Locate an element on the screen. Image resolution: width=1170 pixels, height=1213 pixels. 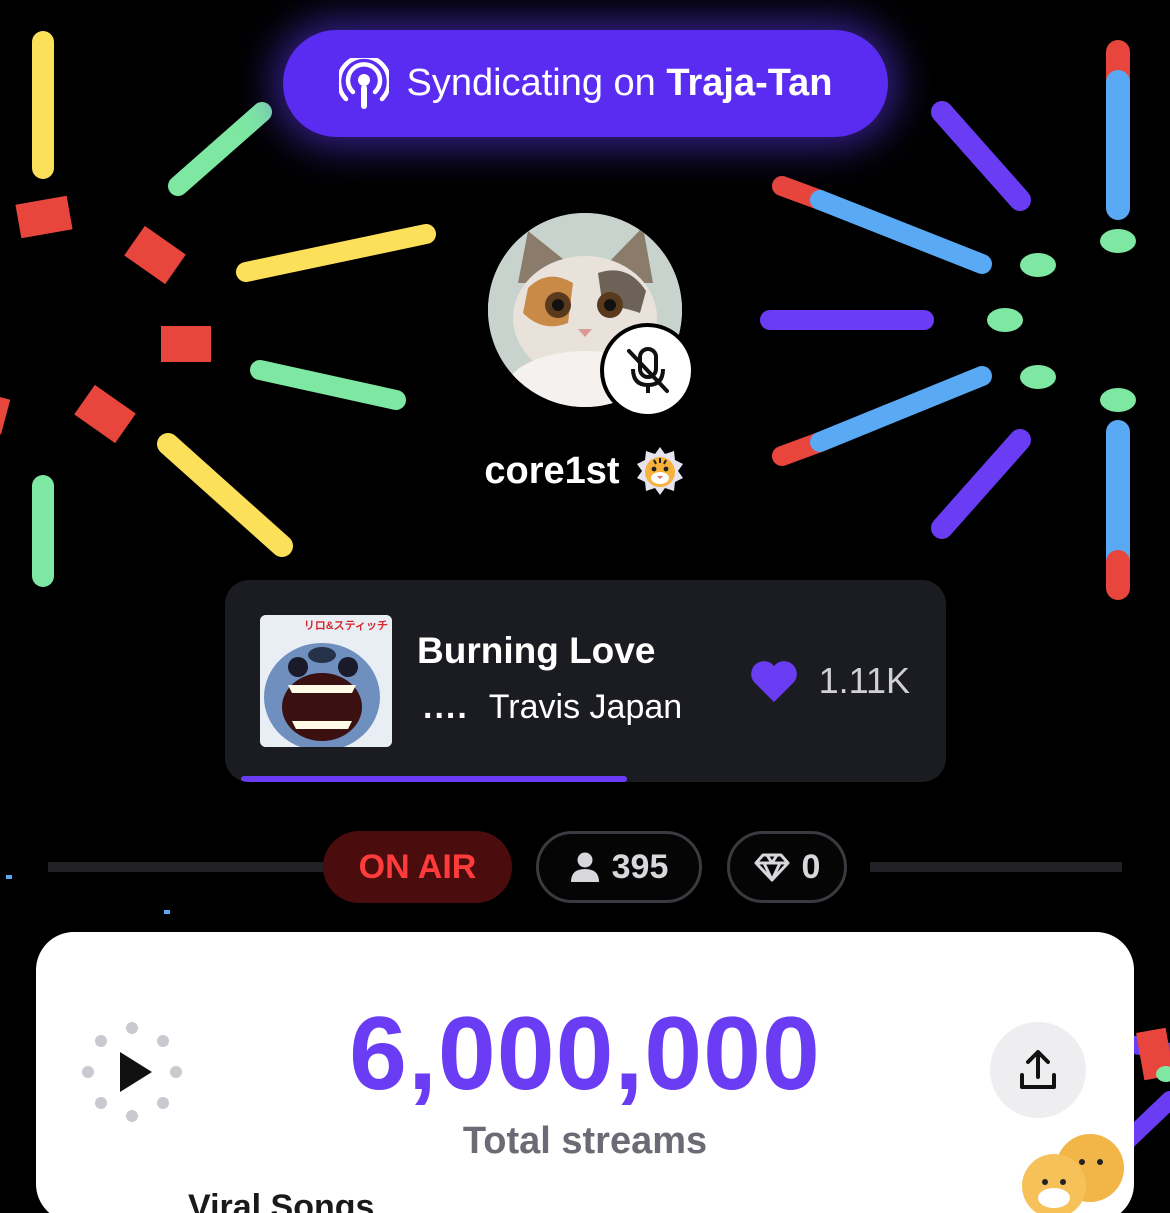
album-art-image is located at coordinates (326, 681).